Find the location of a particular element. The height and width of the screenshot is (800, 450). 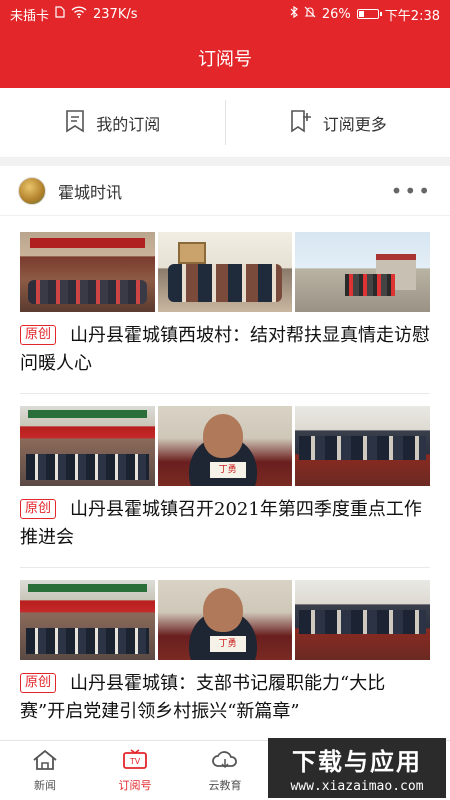

bookmark-icon is located at coordinates (75, 123).